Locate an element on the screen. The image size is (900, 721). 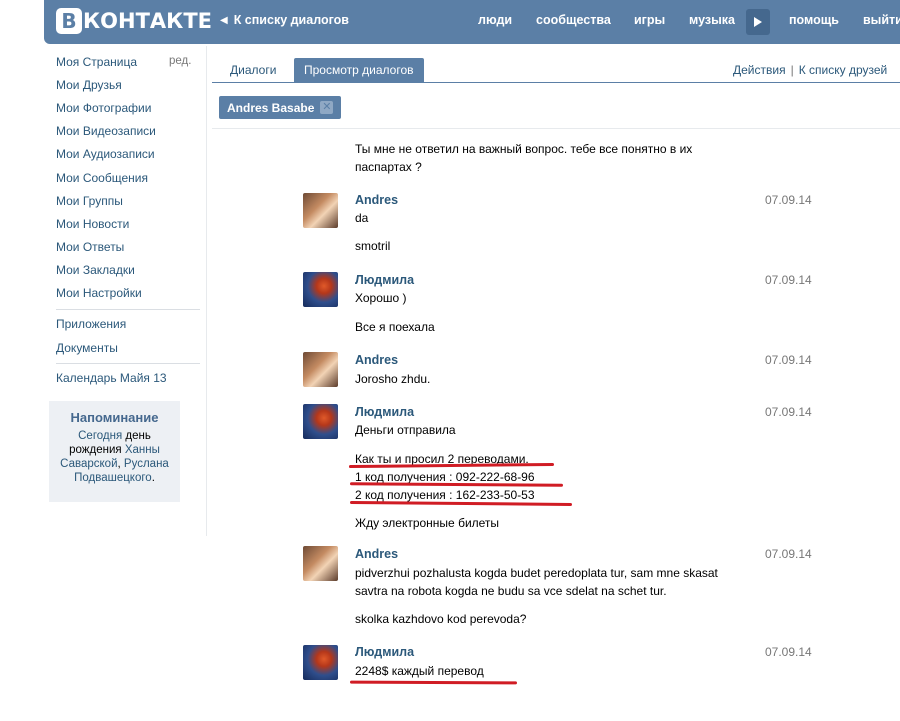
play-icon is located at coordinates (758, 22).